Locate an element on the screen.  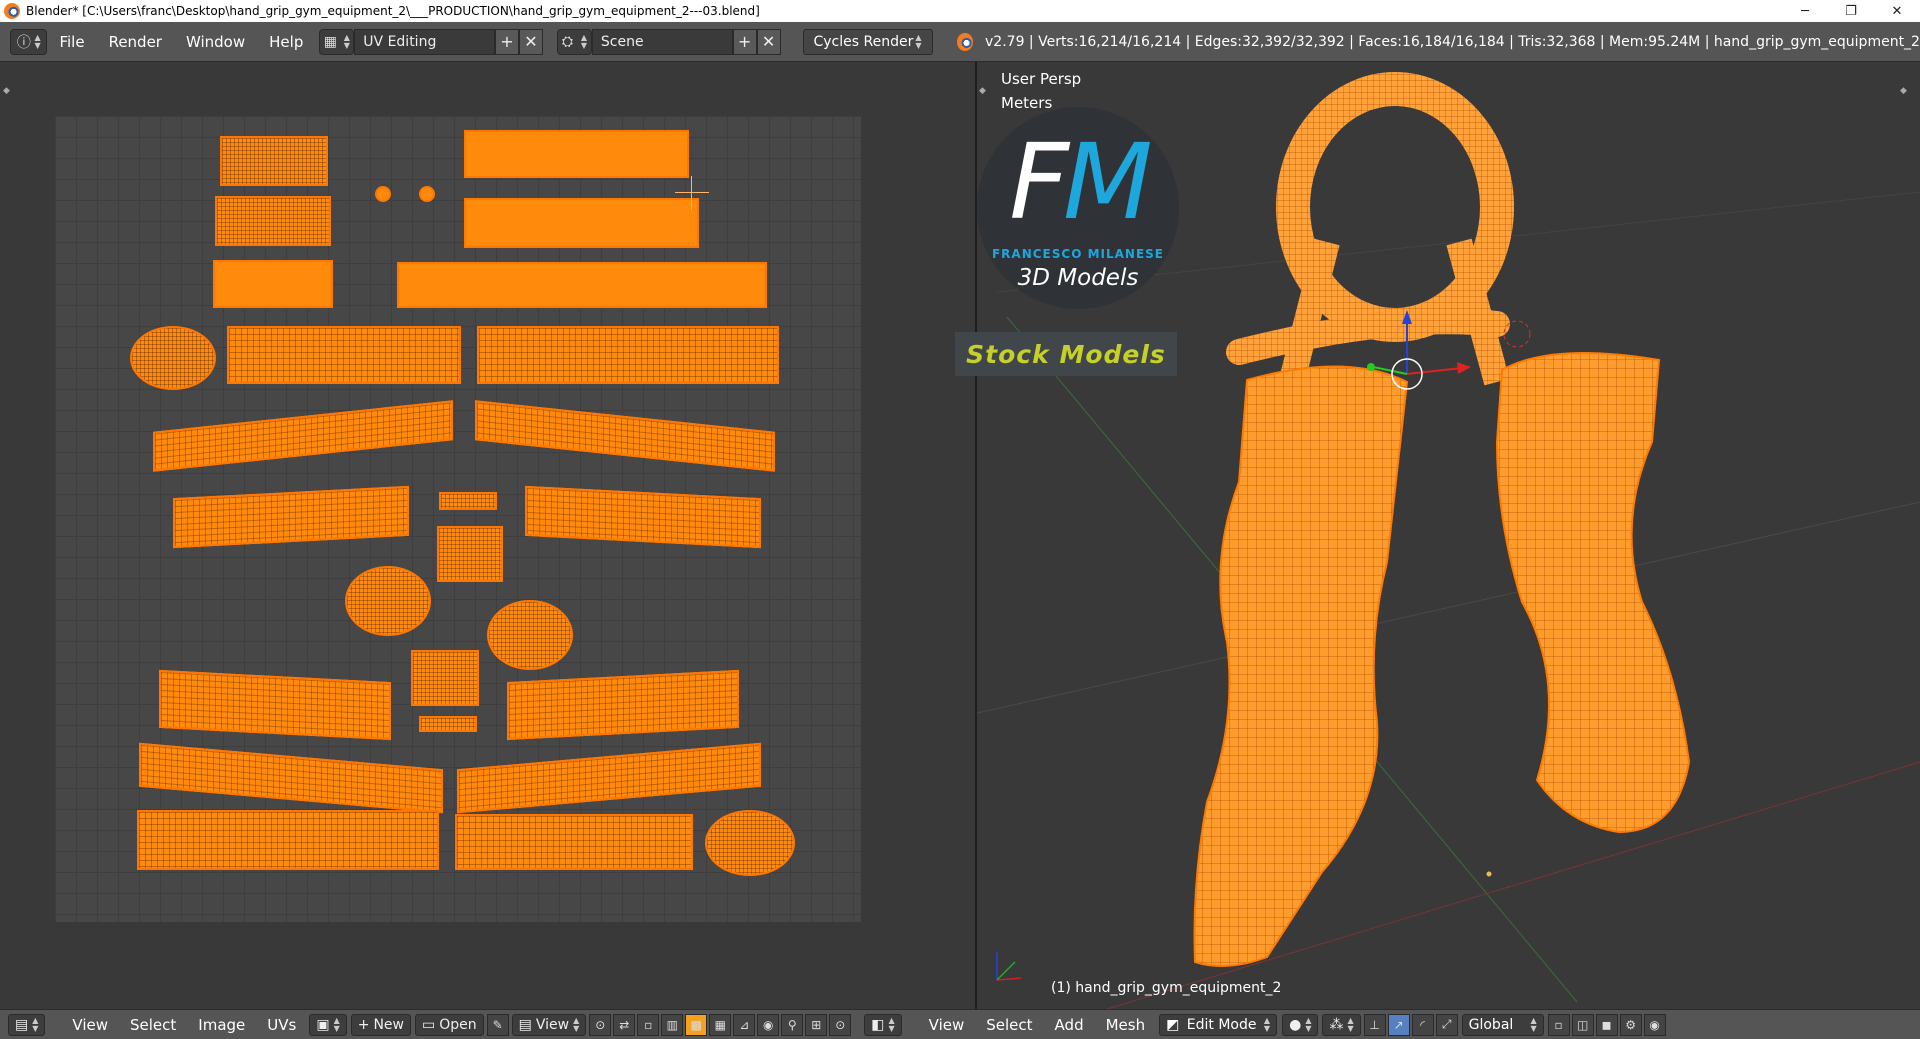
3d-cursor is located at coordinates (1517, 334).